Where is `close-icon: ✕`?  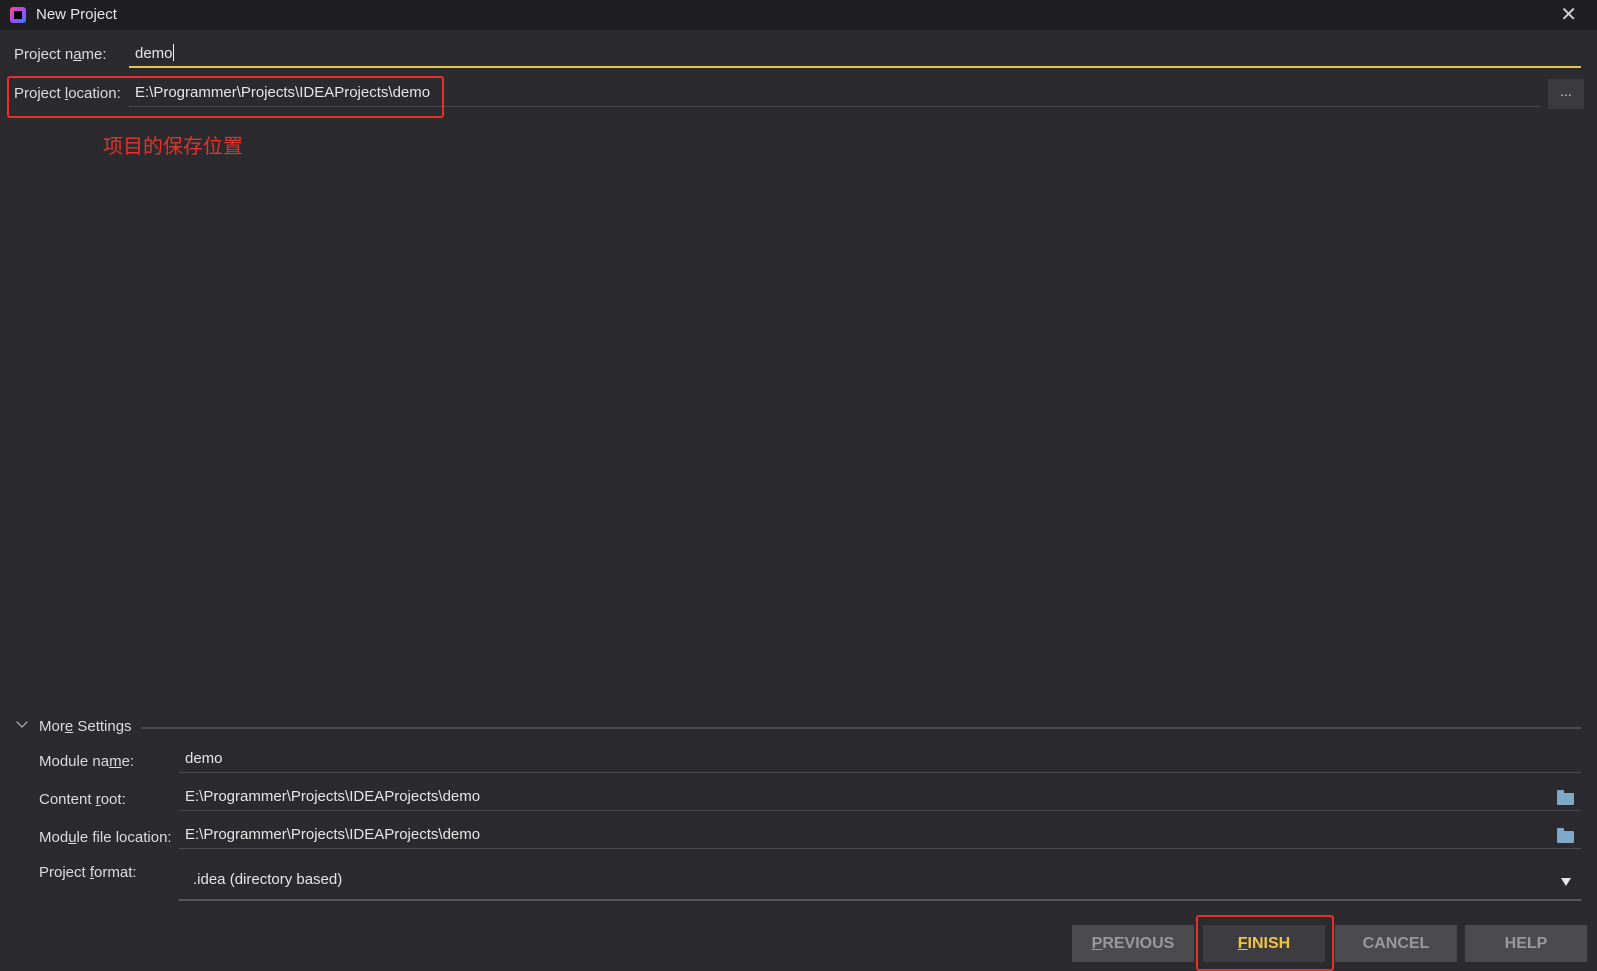 close-icon: ✕ is located at coordinates (1568, 14).